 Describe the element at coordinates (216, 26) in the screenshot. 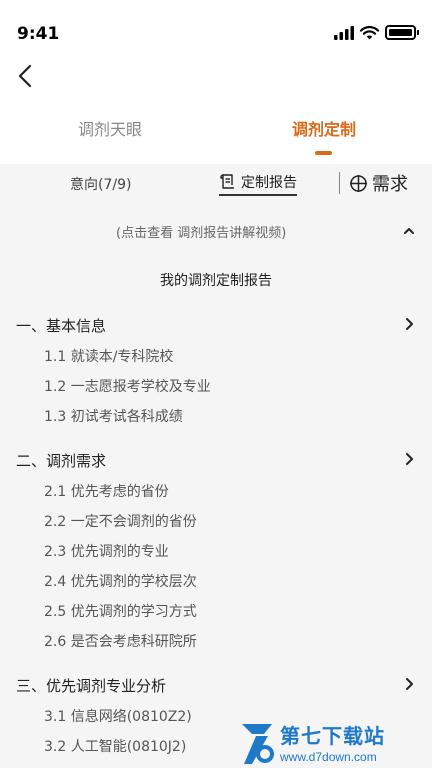

I see `status-bar: 9:41` at that location.